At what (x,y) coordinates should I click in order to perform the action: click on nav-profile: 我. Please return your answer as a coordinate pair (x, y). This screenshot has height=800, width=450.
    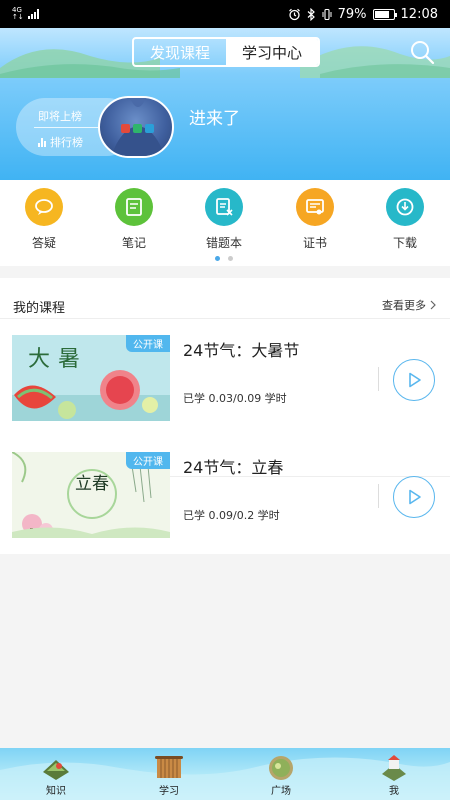
    Looking at the image, I should click on (394, 774).